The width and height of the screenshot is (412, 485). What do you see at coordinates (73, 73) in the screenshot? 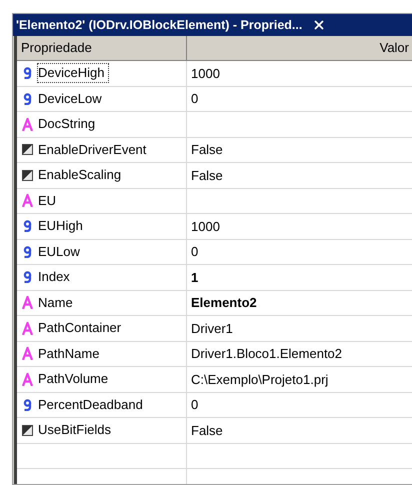
I see `property-name: DeviceHigh` at bounding box center [73, 73].